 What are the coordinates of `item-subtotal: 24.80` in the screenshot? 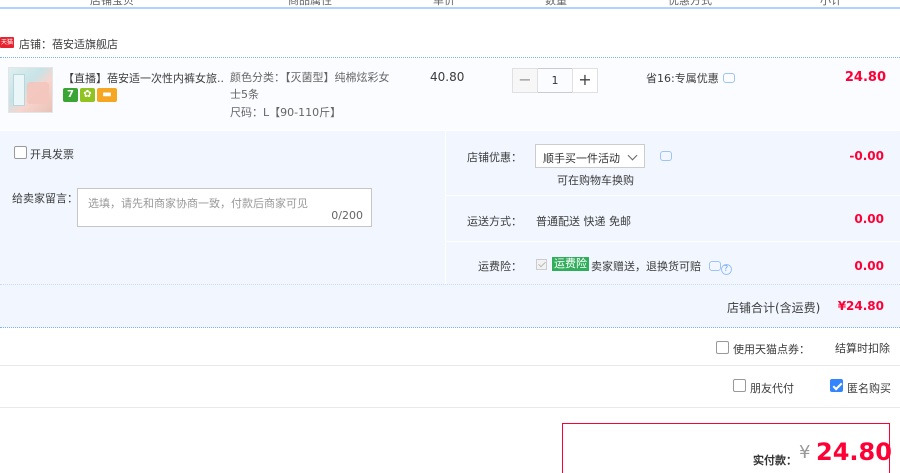 It's located at (865, 77).